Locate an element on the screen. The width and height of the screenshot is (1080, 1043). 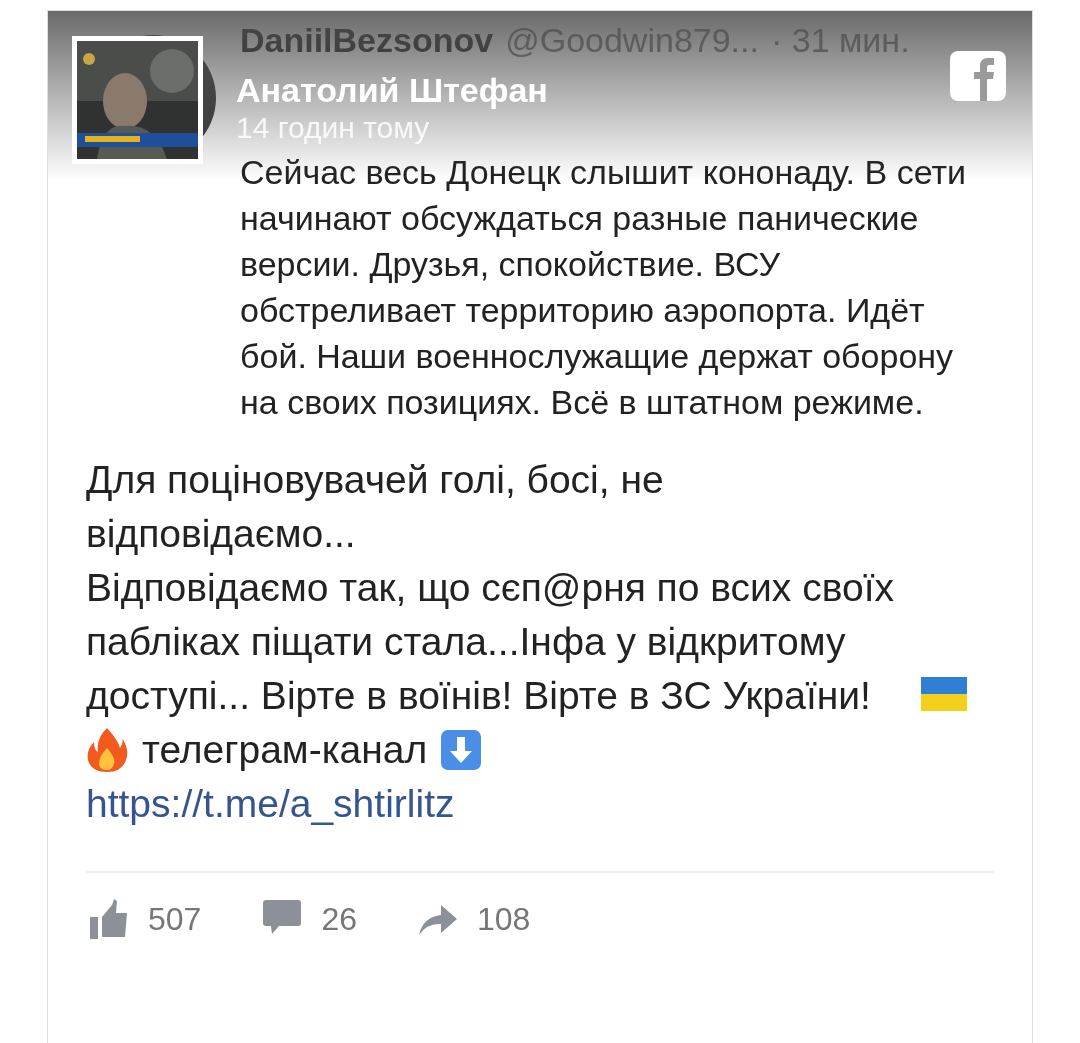
like-count: 507 is located at coordinates (175, 919).